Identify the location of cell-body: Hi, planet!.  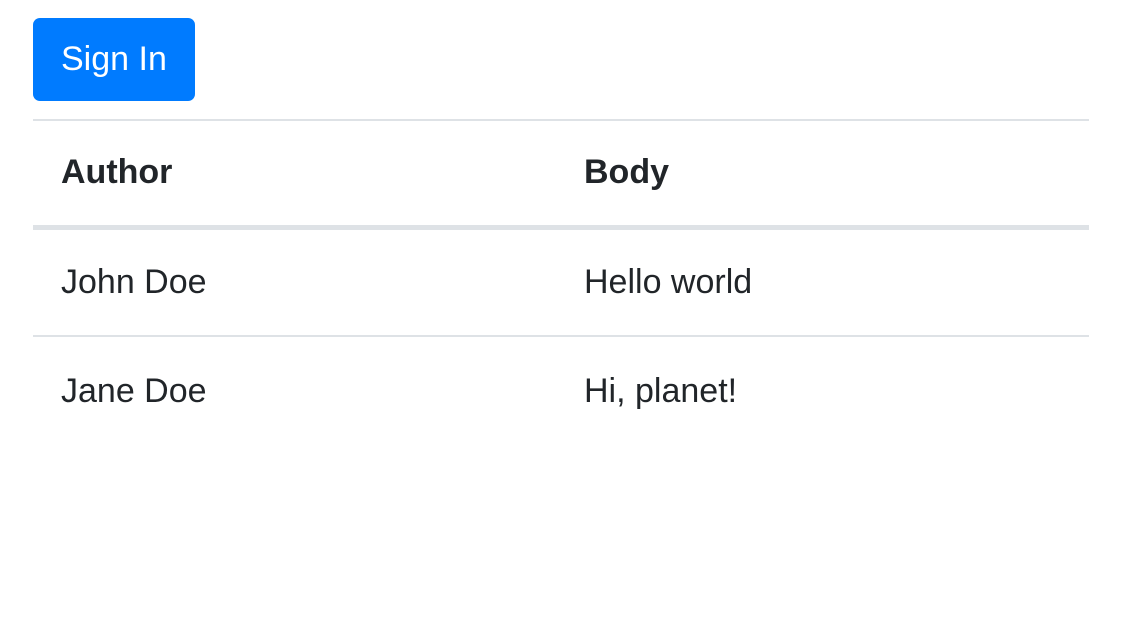
(661, 390).